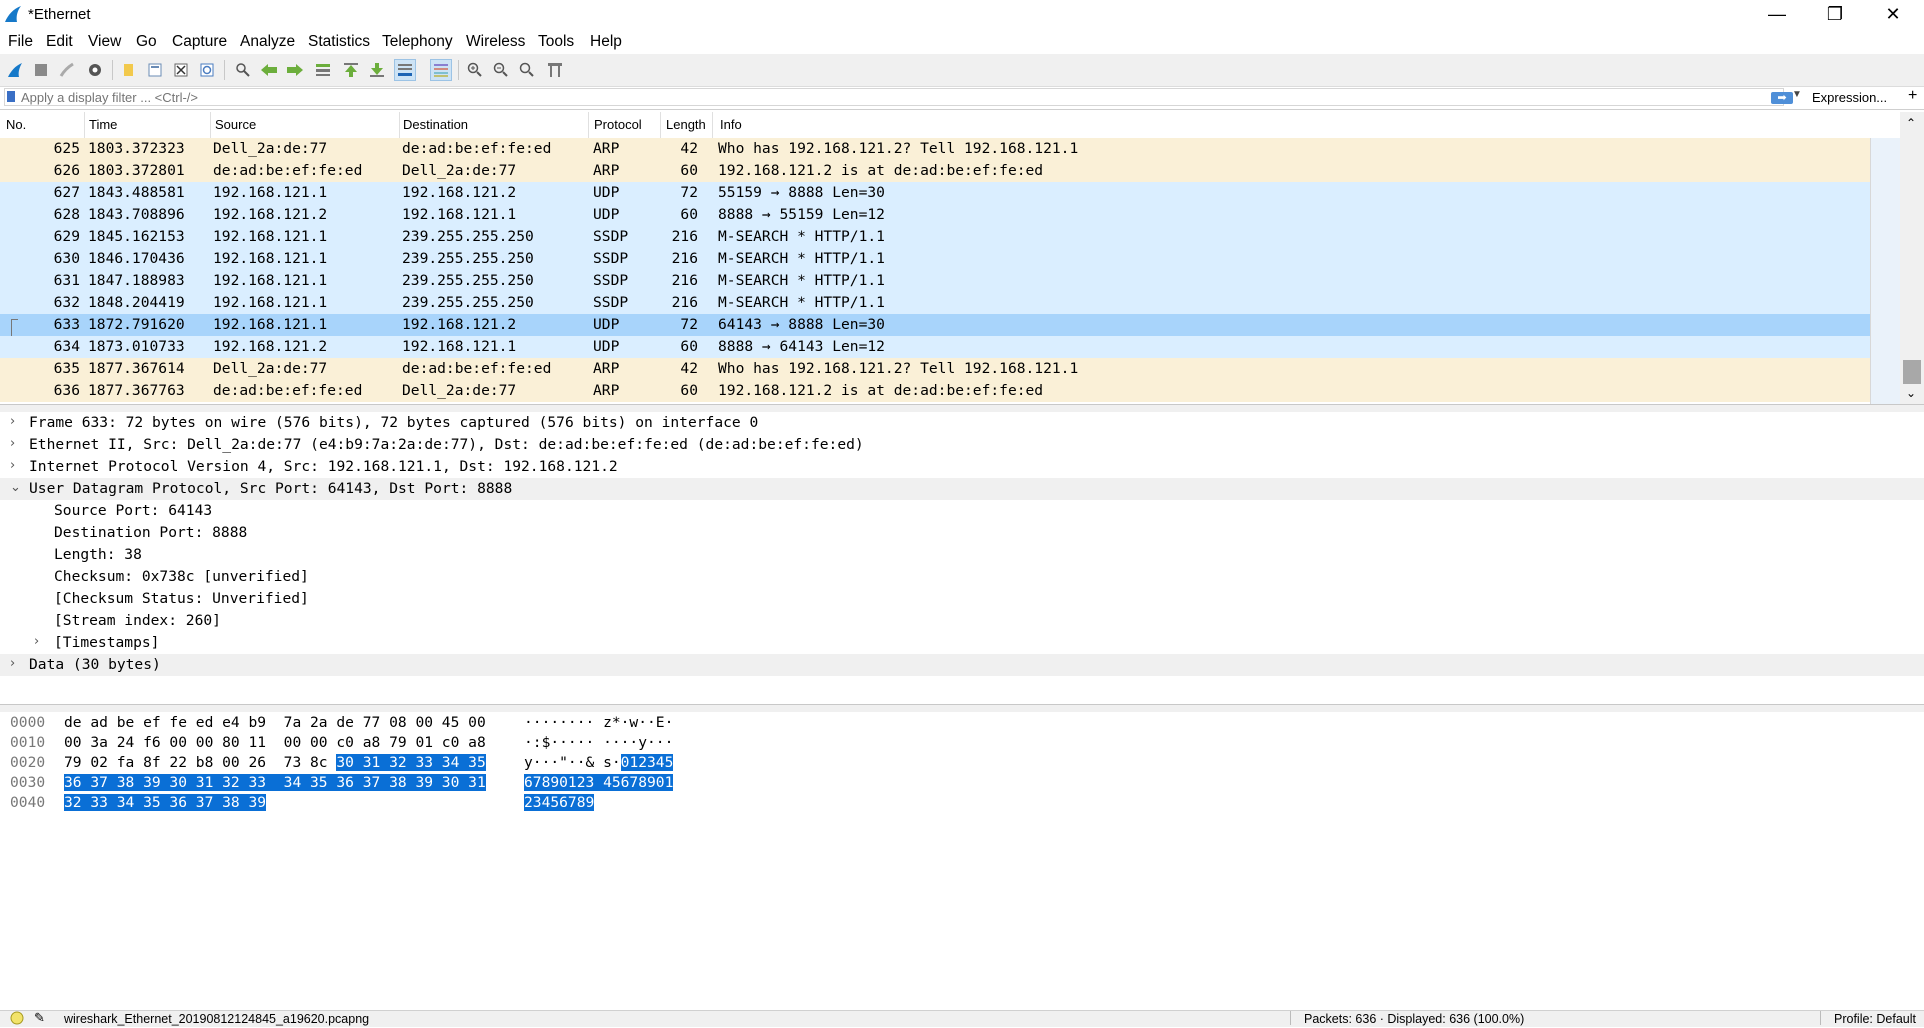 The width and height of the screenshot is (1924, 1028). What do you see at coordinates (458, 70) in the screenshot?
I see `toolbar-separator` at bounding box center [458, 70].